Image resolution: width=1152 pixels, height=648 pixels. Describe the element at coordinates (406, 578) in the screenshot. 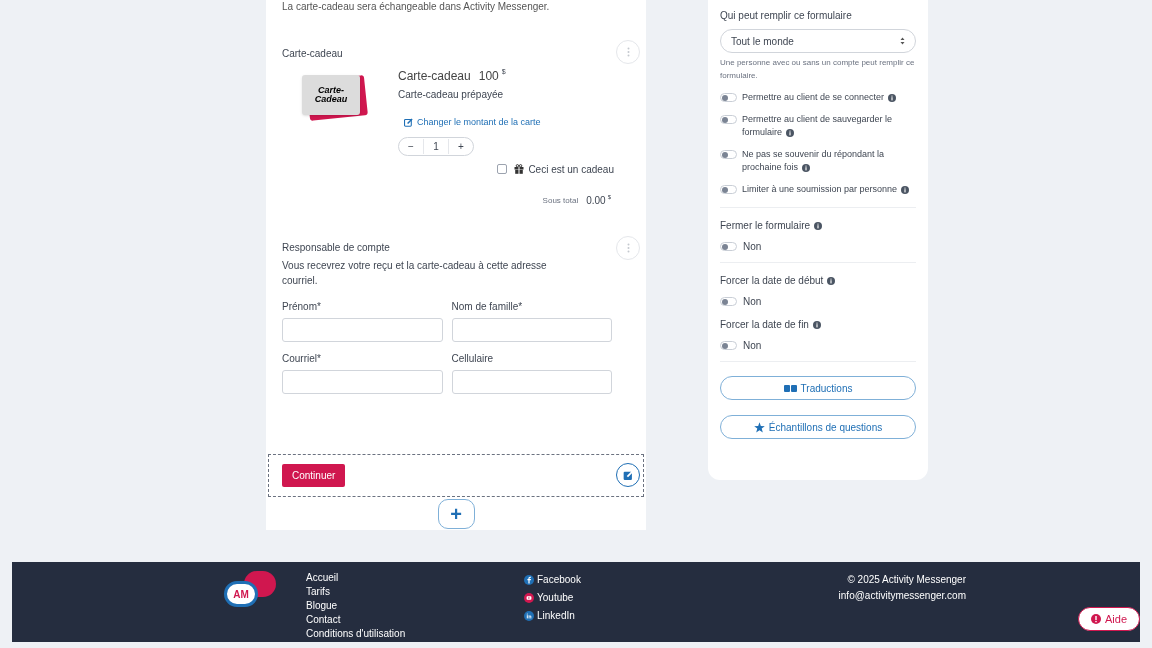

I see `footer-link: Accueil` at that location.